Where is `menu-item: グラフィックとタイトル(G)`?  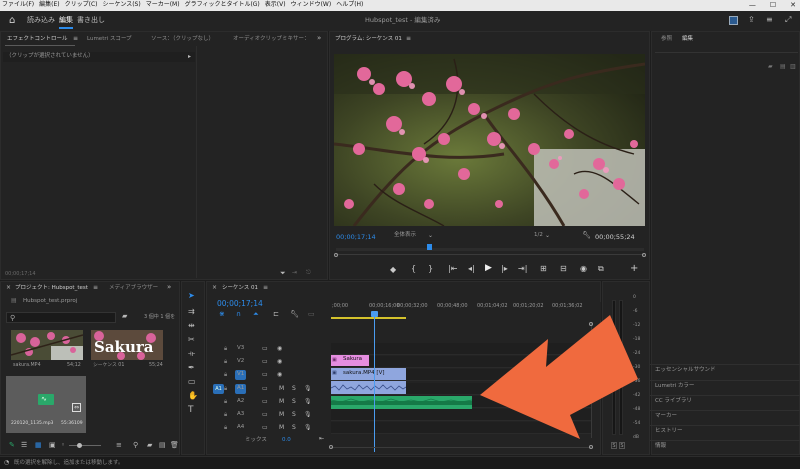 menu-item: グラフィックとタイトル(G) is located at coordinates (222, 5).